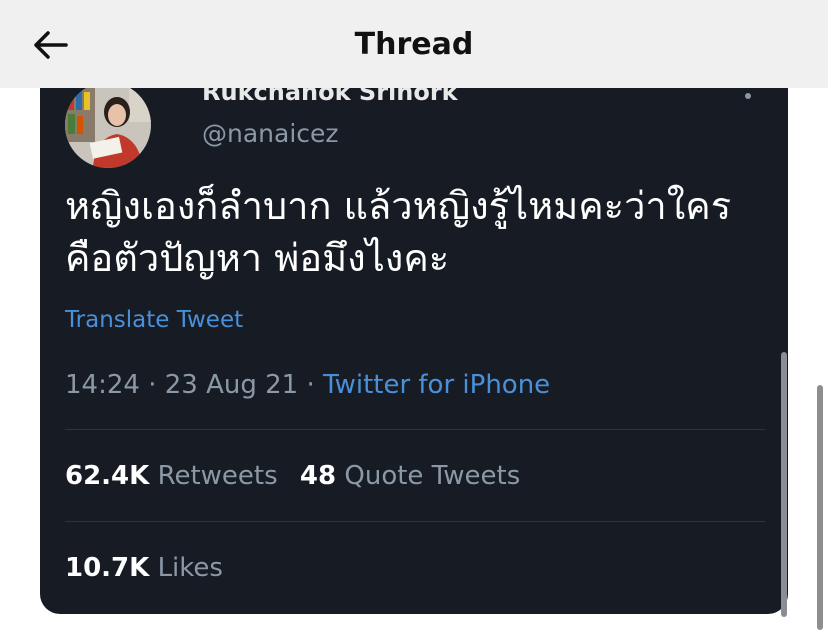 The width and height of the screenshot is (828, 630). Describe the element at coordinates (107, 476) in the screenshot. I see `retweets-count: 62.4K` at that location.